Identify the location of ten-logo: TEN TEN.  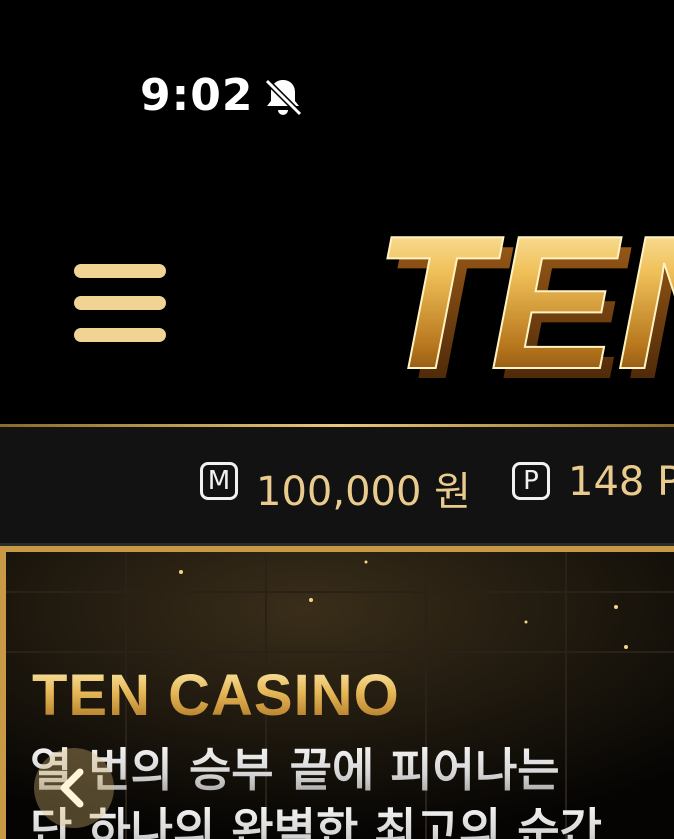
(522, 306).